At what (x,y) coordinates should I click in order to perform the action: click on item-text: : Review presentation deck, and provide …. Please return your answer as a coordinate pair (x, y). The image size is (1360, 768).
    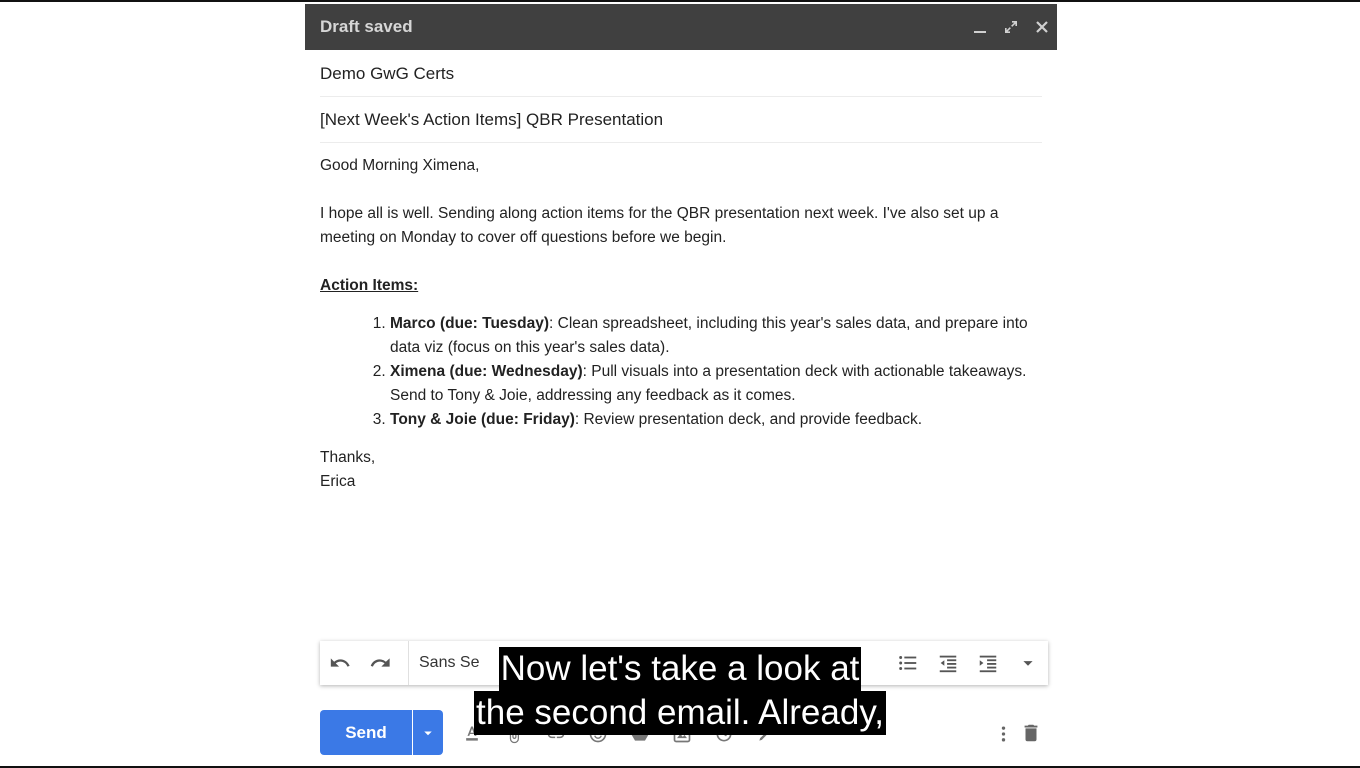
    Looking at the image, I should click on (748, 419).